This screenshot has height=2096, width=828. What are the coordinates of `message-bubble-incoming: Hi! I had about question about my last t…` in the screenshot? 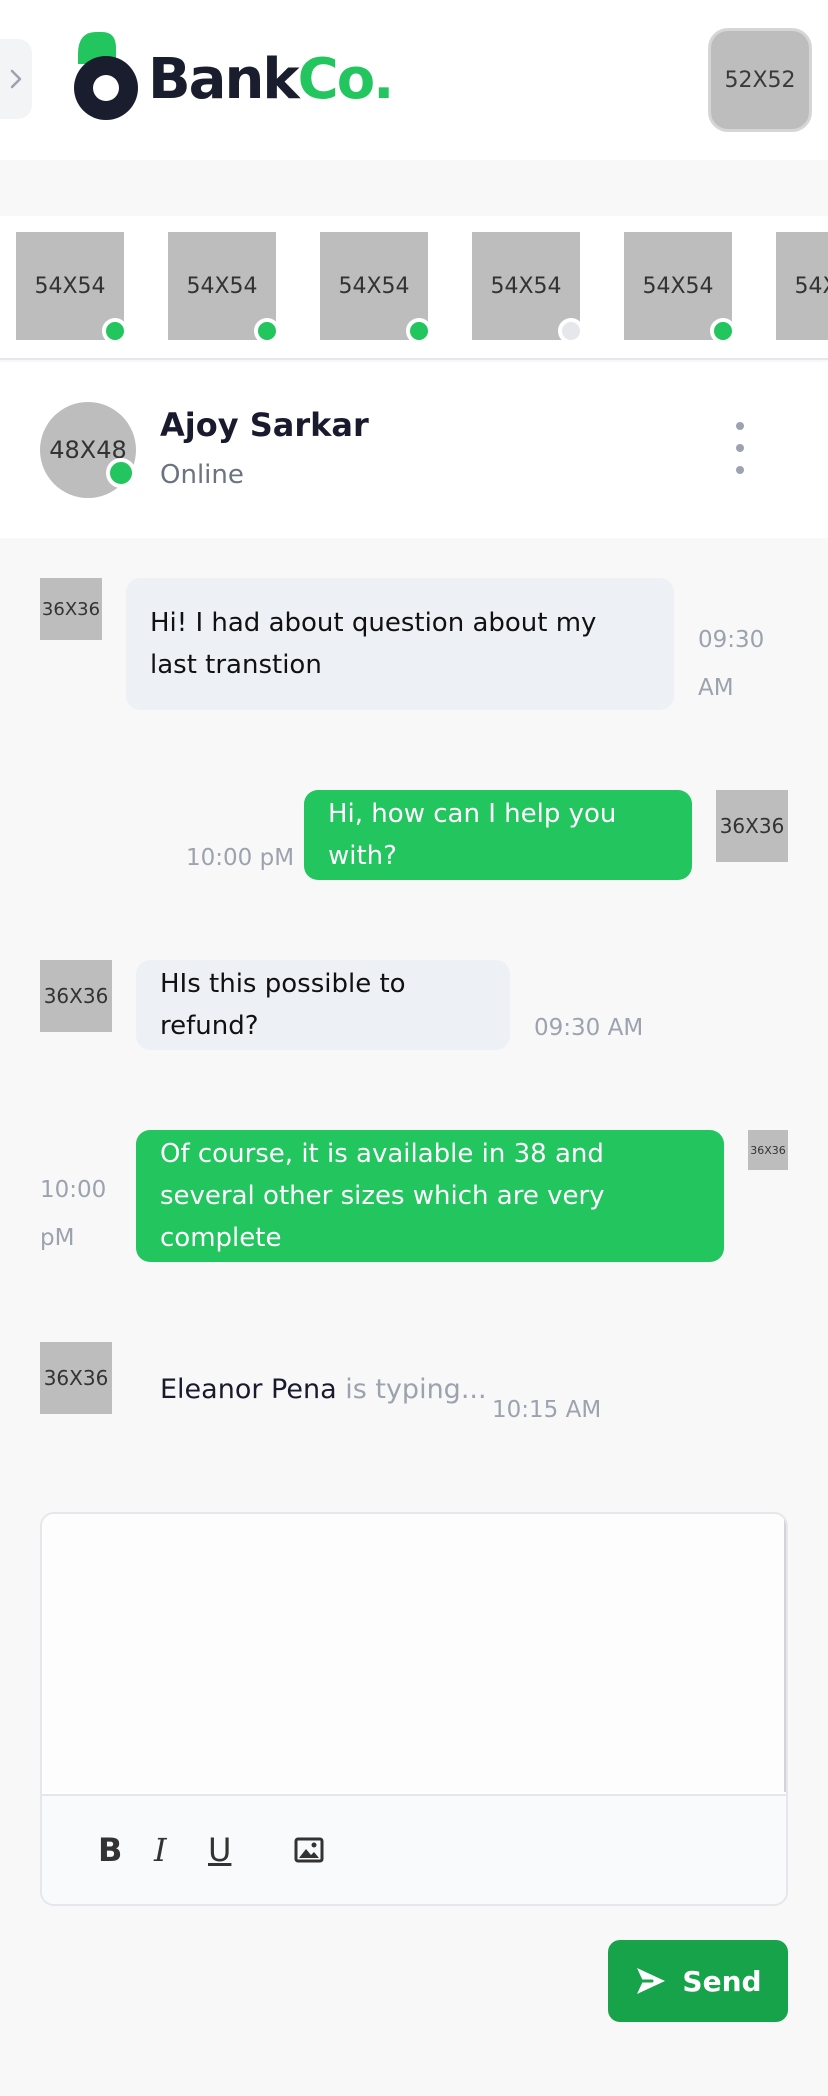 It's located at (400, 644).